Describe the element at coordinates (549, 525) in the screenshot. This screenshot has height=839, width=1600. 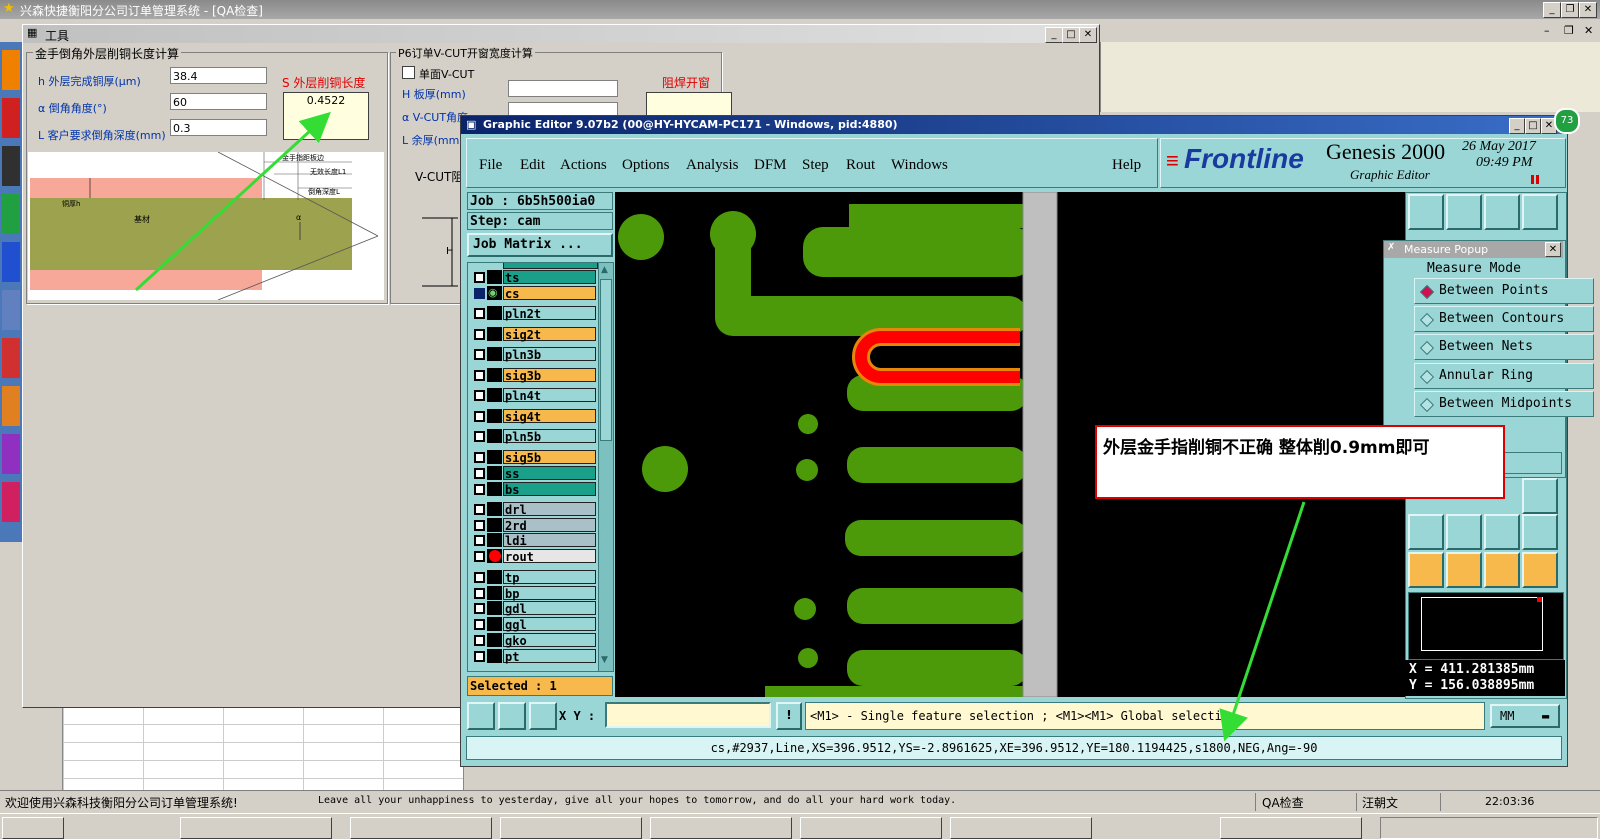
I see `layer-row-2rd: 2rd` at that location.